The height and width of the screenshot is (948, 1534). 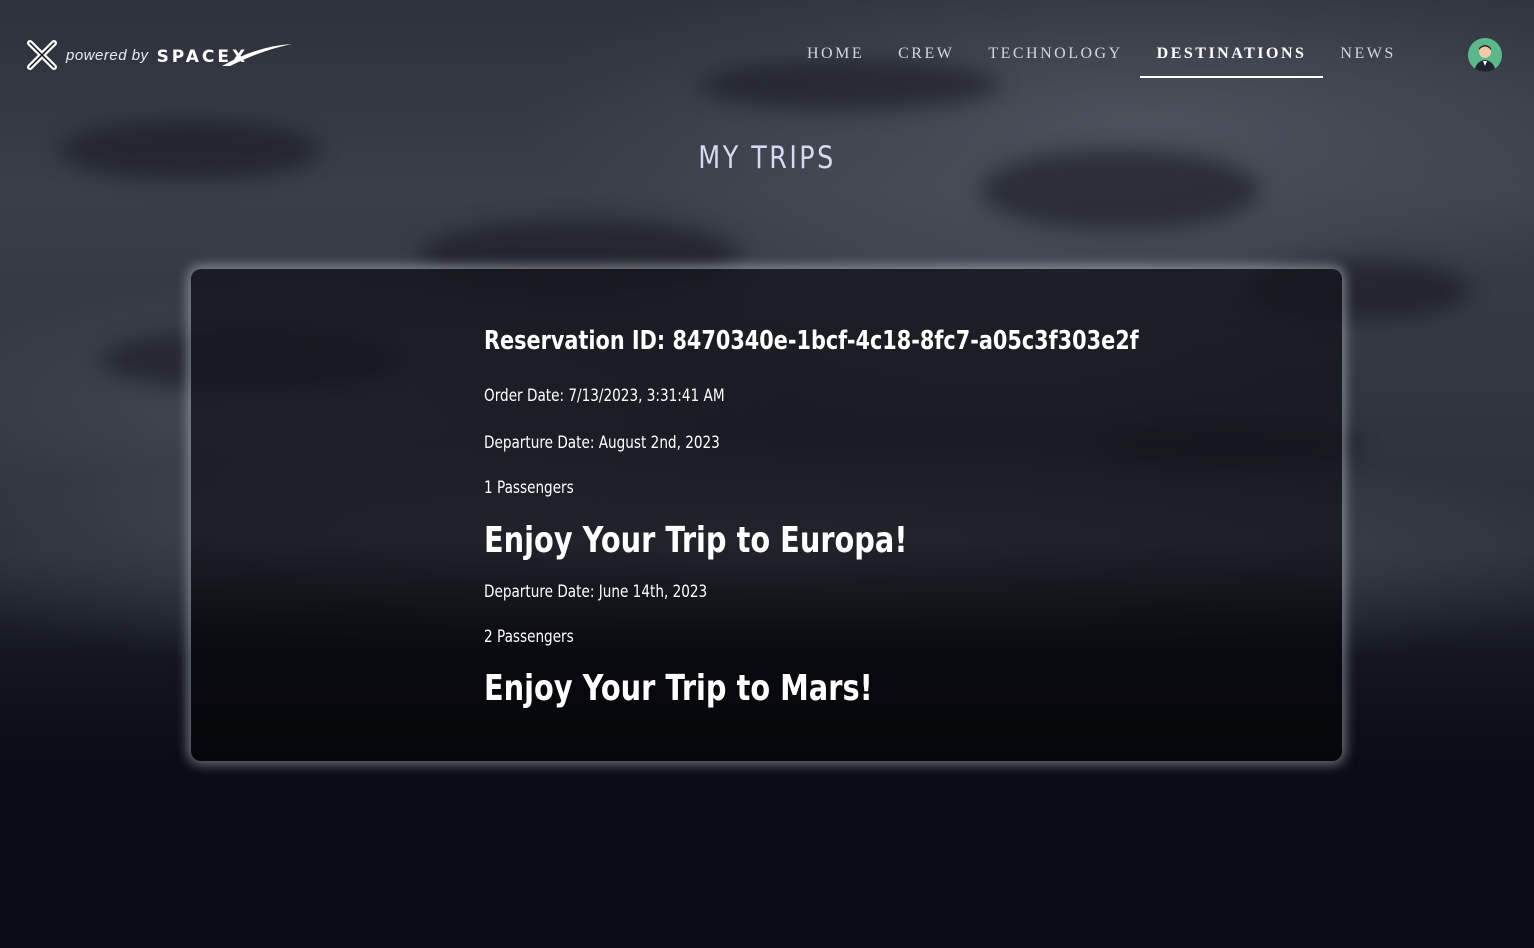 I want to click on trip-message: Enjoy Your Trip to Europa!, so click(x=696, y=540).